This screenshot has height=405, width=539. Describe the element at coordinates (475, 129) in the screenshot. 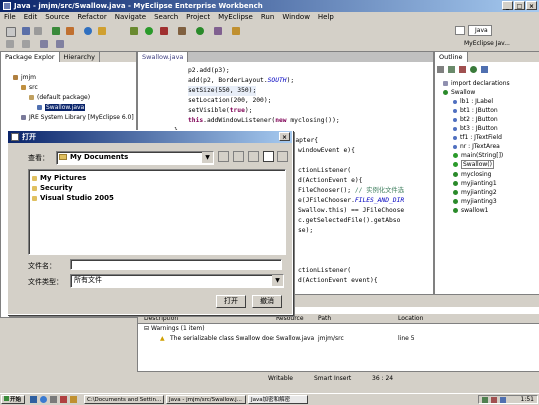

I see `outline-item-field: bt3 : JButton` at that location.